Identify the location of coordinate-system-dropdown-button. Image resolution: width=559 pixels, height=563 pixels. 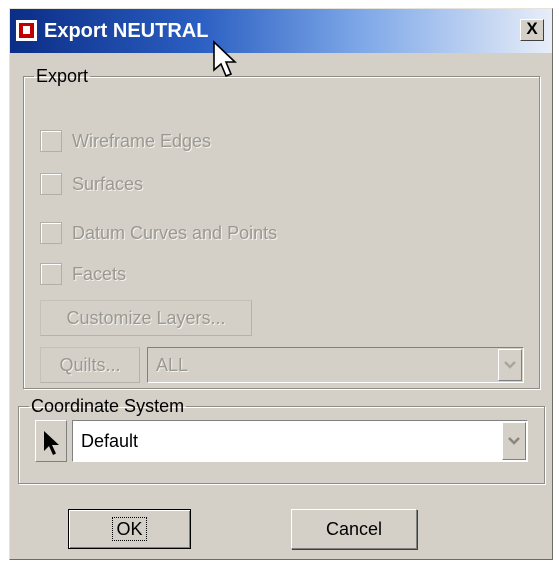
(514, 441).